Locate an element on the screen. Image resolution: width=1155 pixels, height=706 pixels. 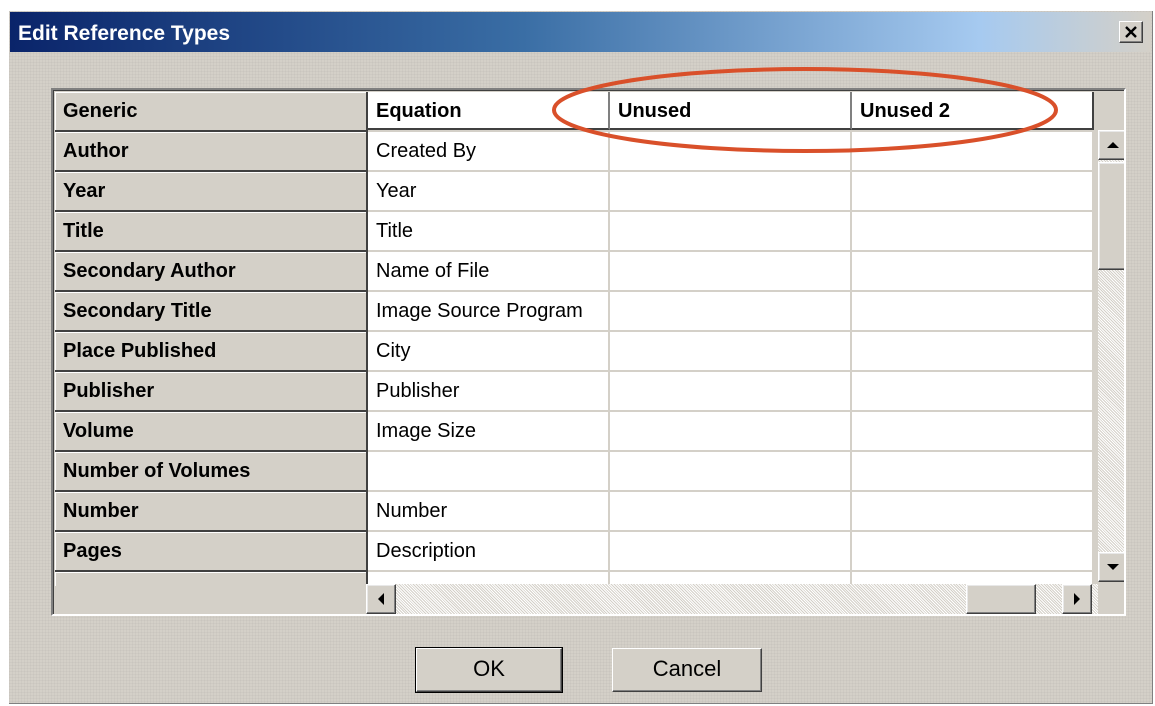
grid-cell: Title is located at coordinates (489, 232).